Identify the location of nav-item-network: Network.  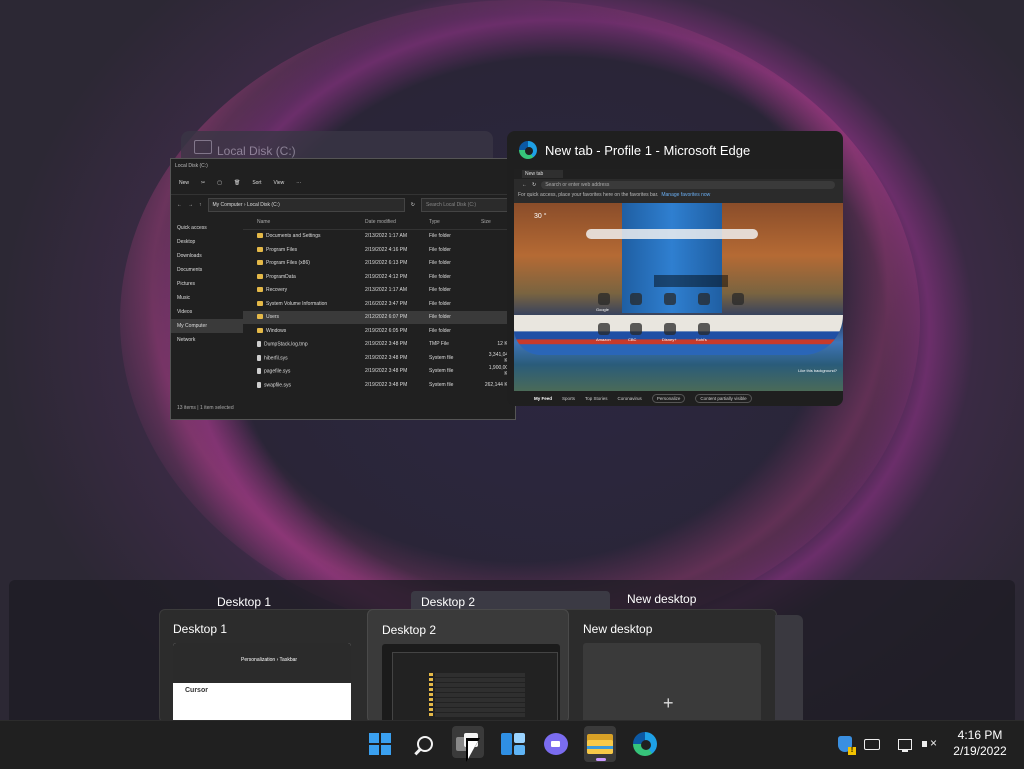
(207, 340).